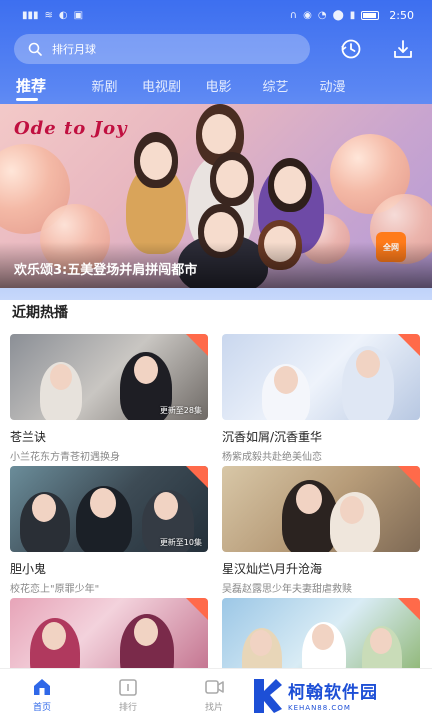 The height and width of the screenshot is (720, 432). Describe the element at coordinates (45, 88) in the screenshot. I see `tab-recommend: 推荐` at that location.